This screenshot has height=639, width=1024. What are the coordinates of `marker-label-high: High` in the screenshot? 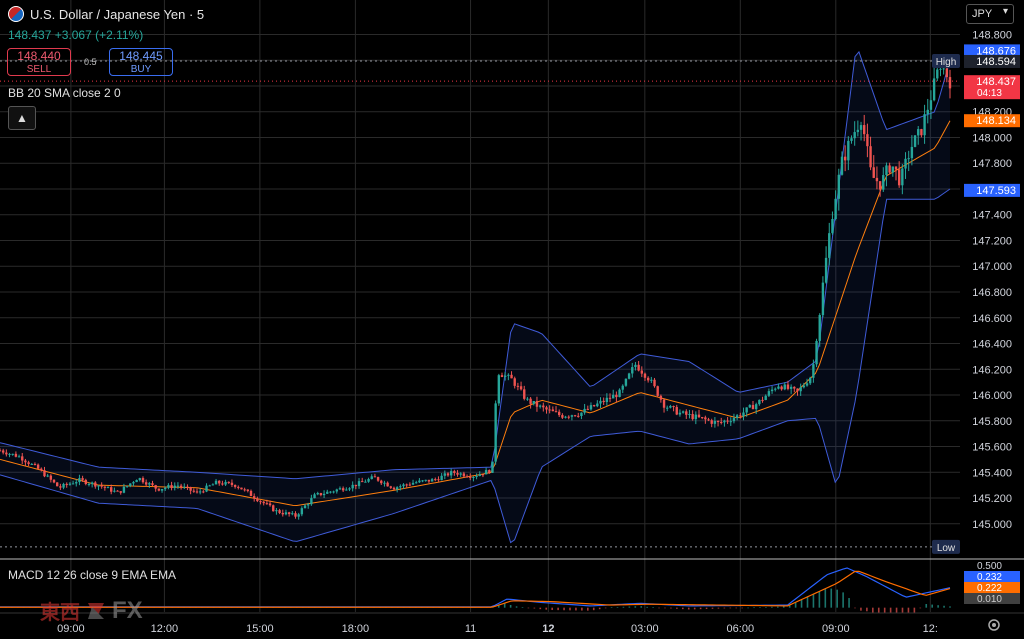 It's located at (946, 62).